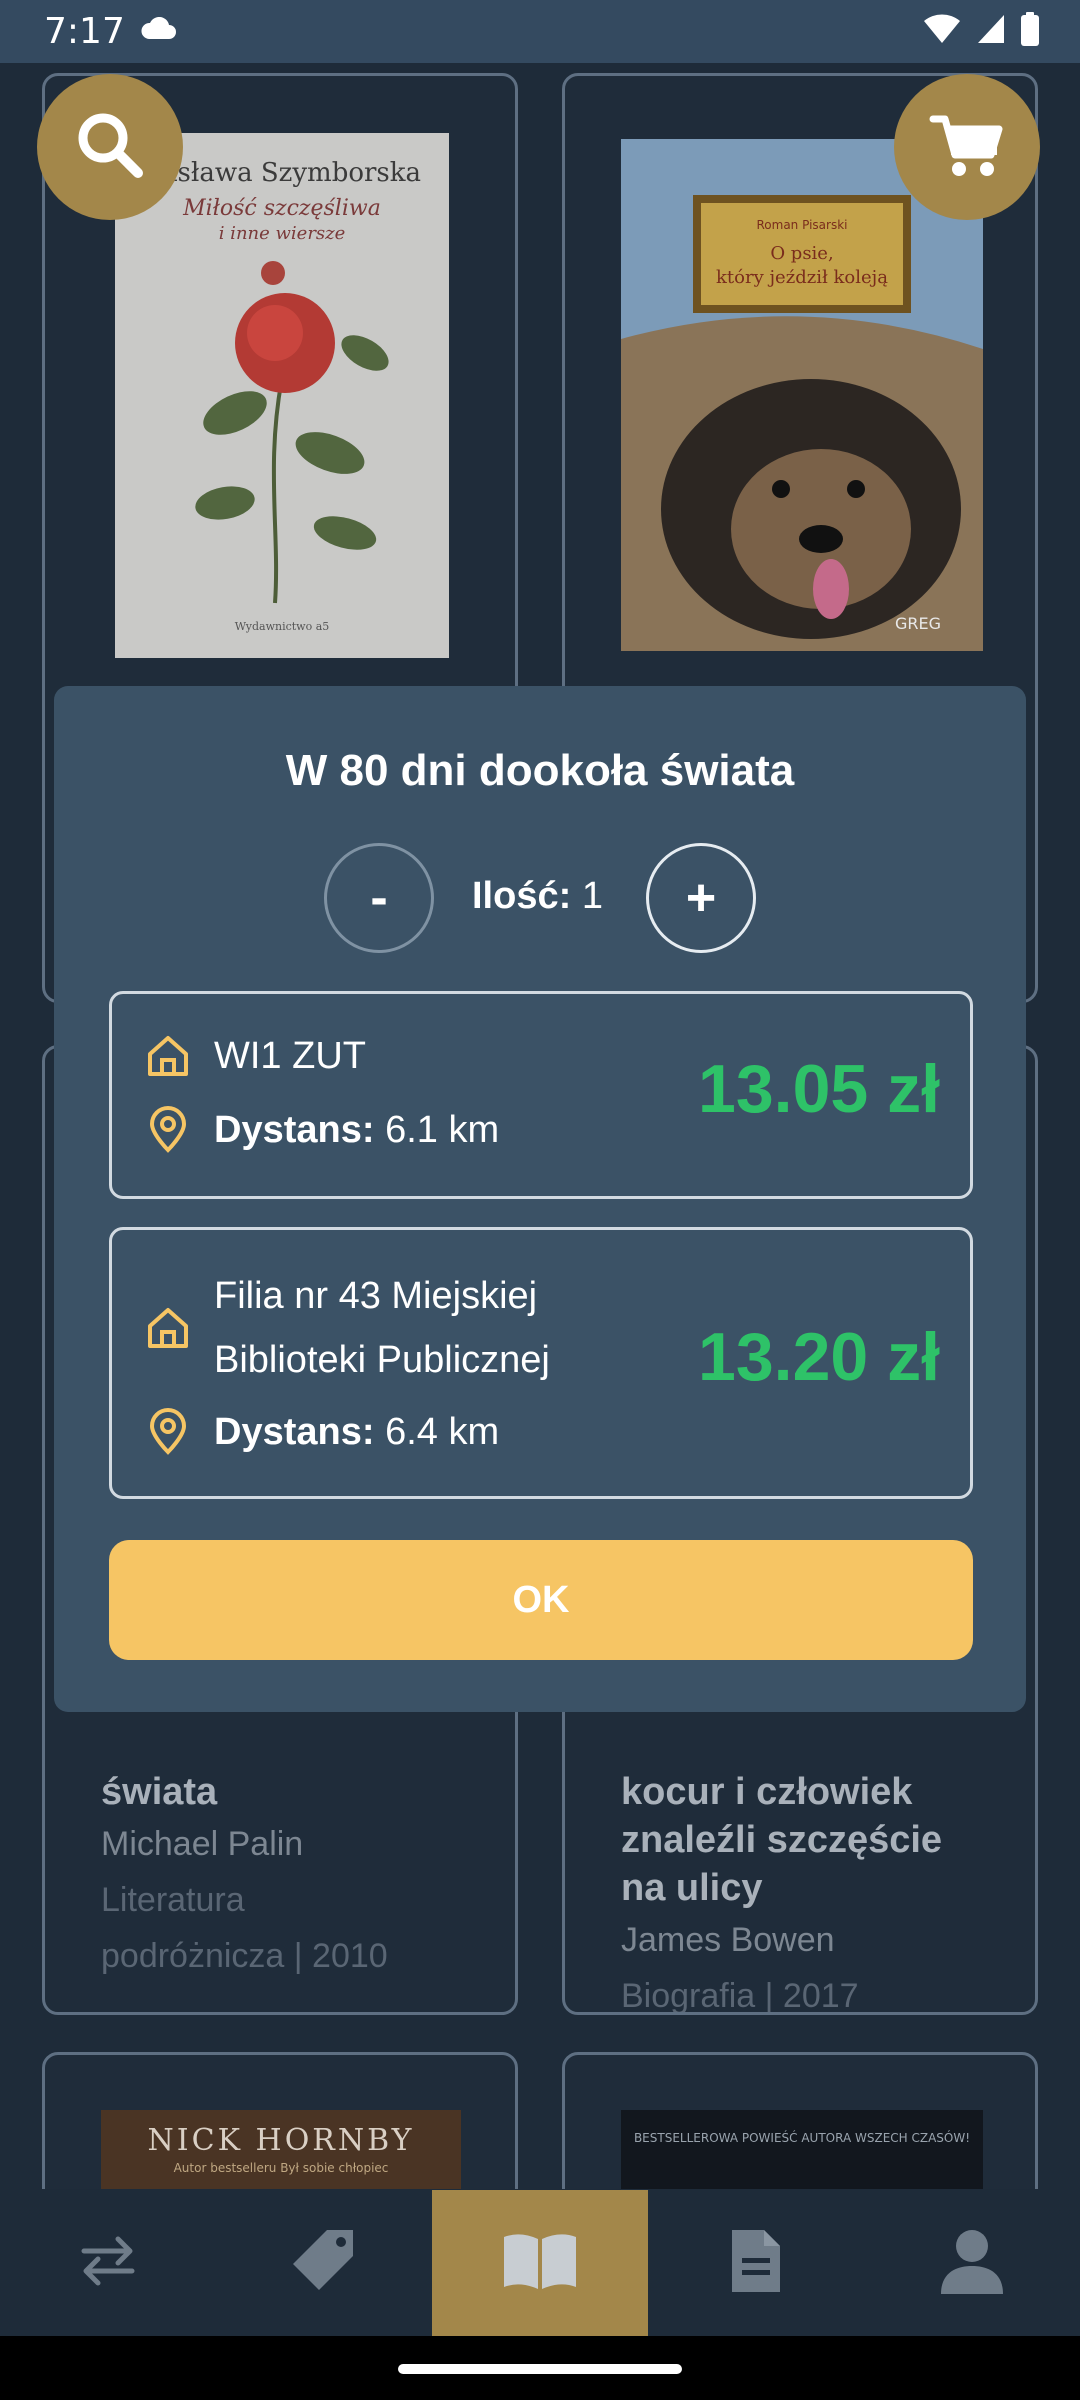 The width and height of the screenshot is (1080, 2400). What do you see at coordinates (540, 2369) in the screenshot?
I see `gesture-handle` at bounding box center [540, 2369].